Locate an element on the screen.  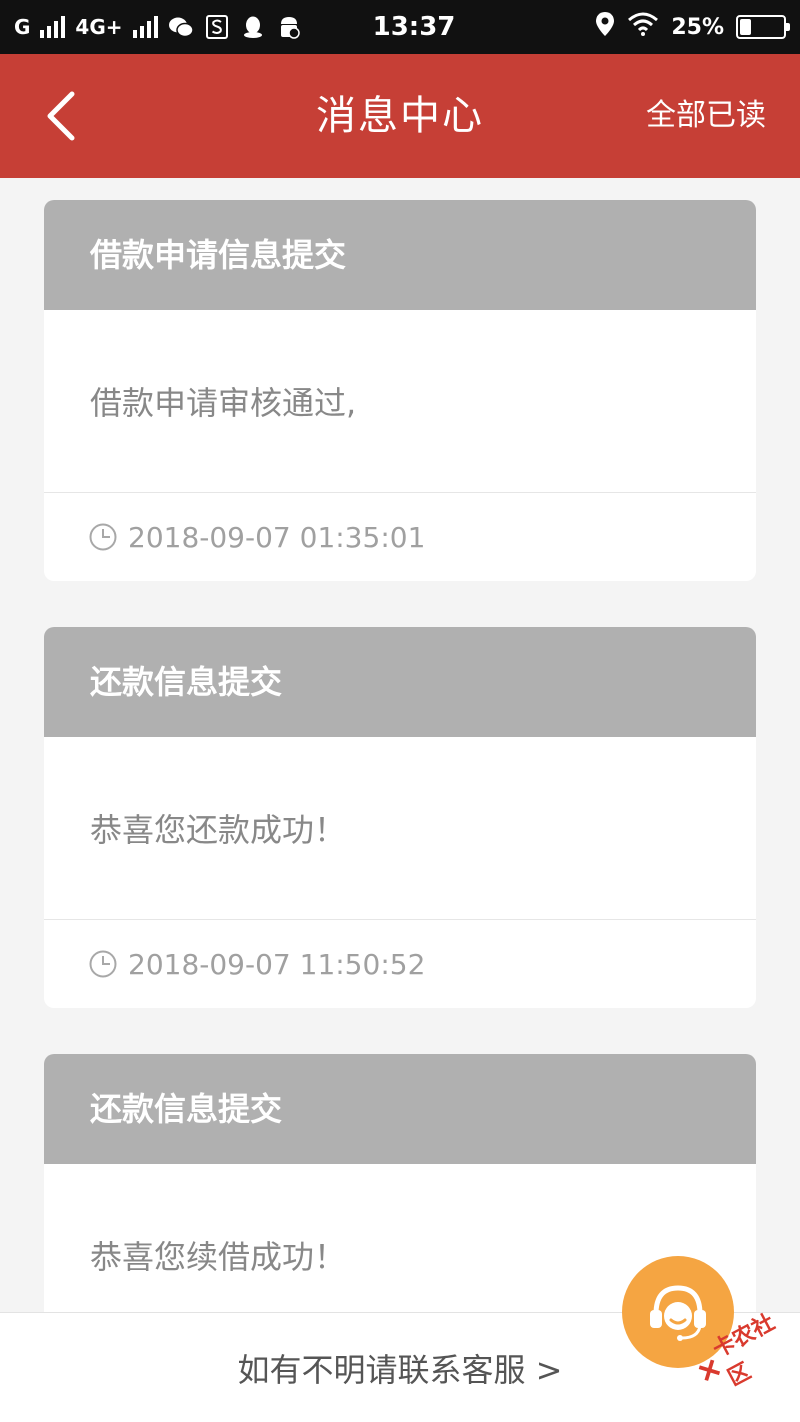
status-right: 25% is located at coordinates (642, 27).